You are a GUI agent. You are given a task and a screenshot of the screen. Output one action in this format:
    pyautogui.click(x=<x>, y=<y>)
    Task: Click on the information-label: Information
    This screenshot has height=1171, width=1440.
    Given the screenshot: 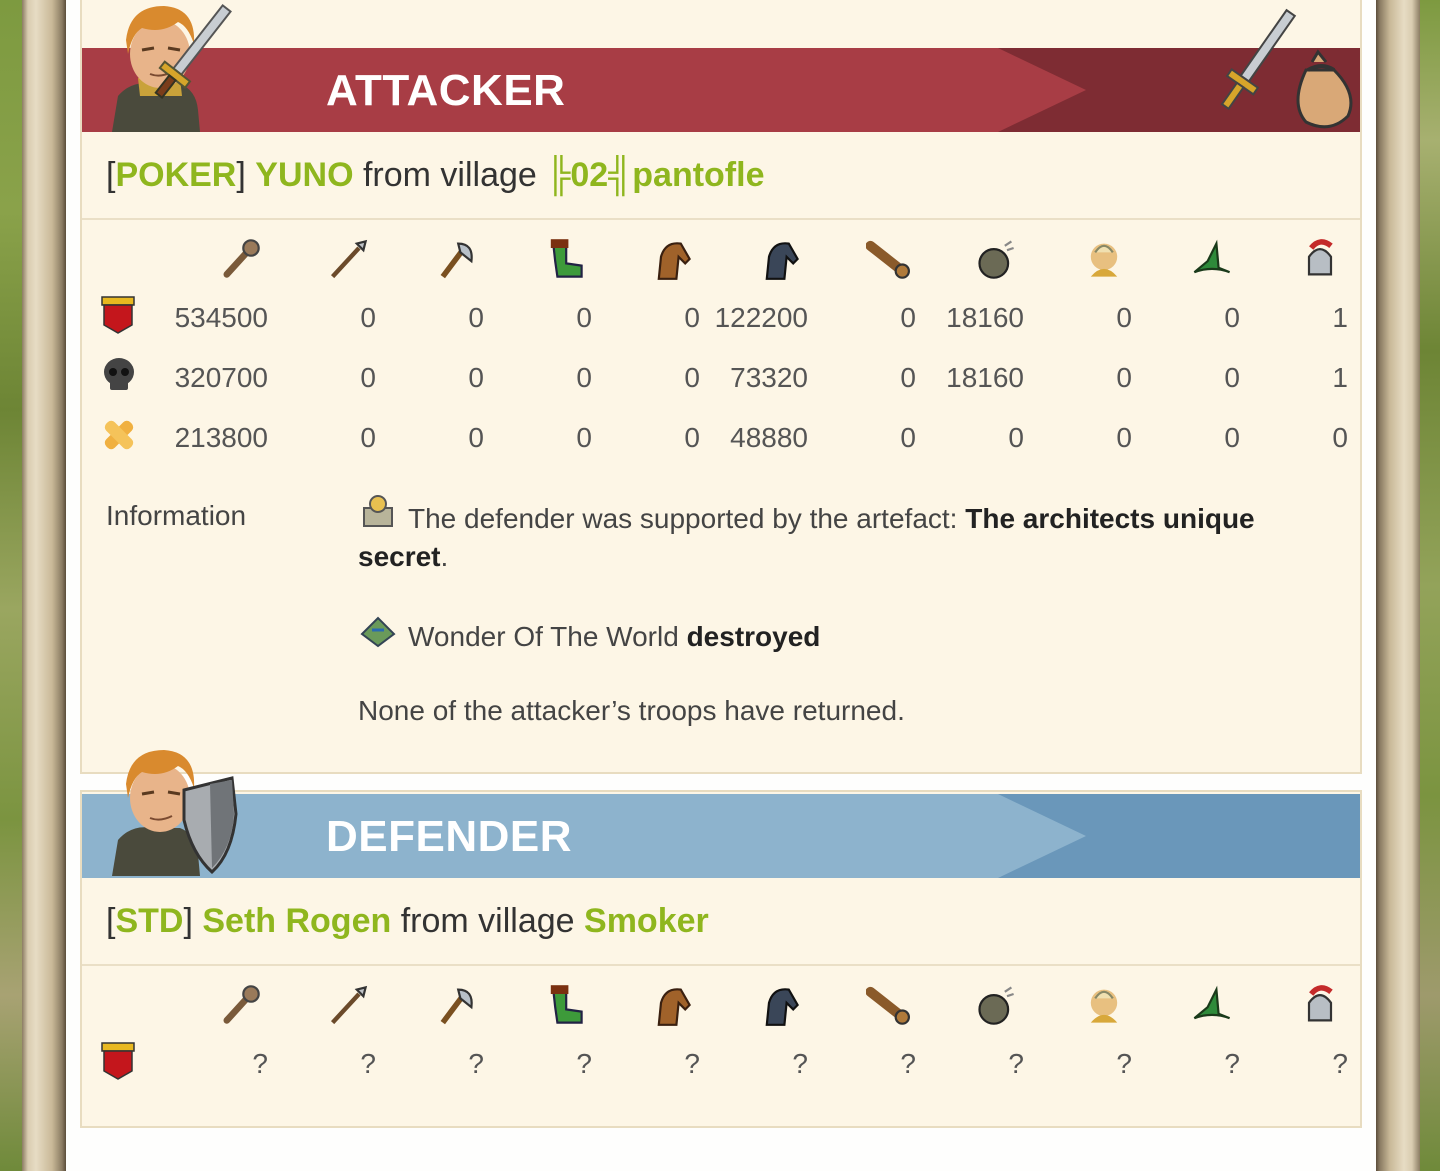 What is the action you would take?
    pyautogui.click(x=176, y=515)
    